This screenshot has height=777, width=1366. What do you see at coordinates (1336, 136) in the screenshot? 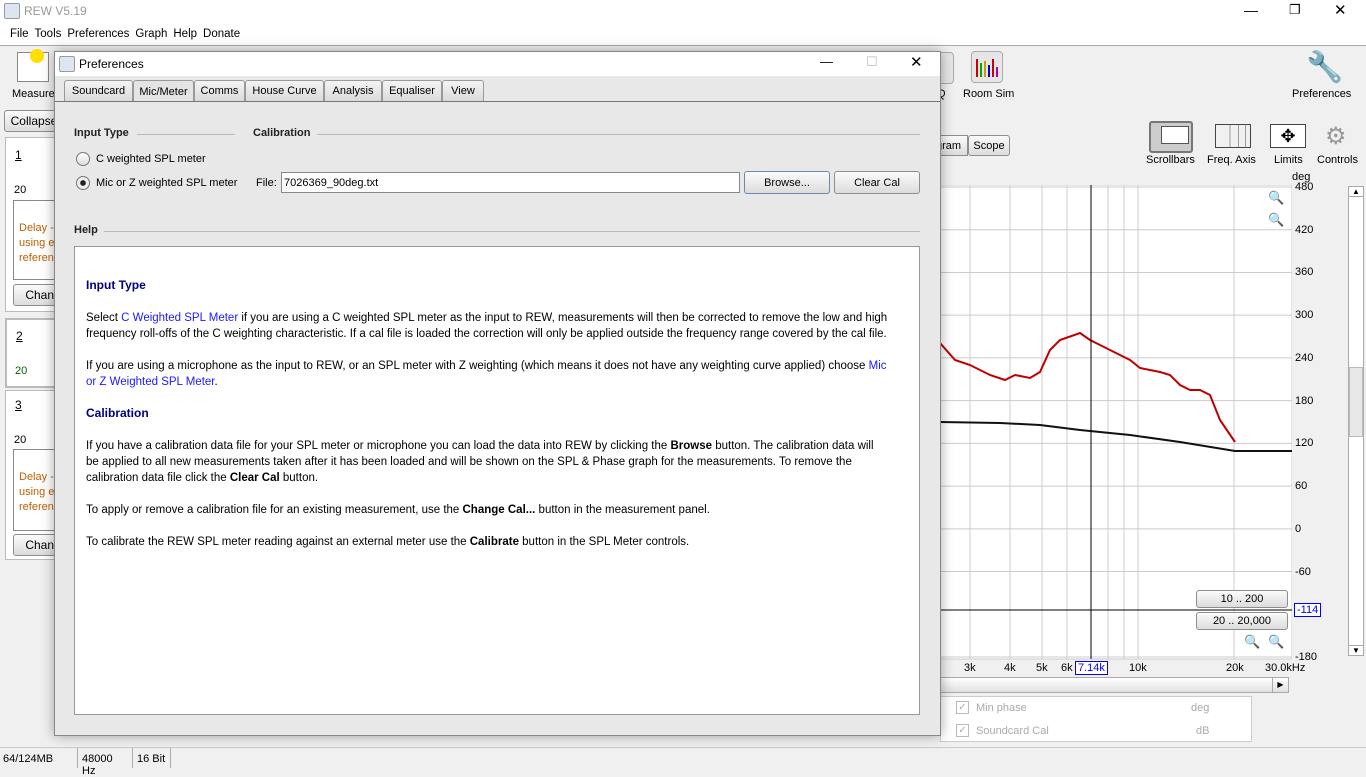
I see `gear-icon: ⚙` at bounding box center [1336, 136].